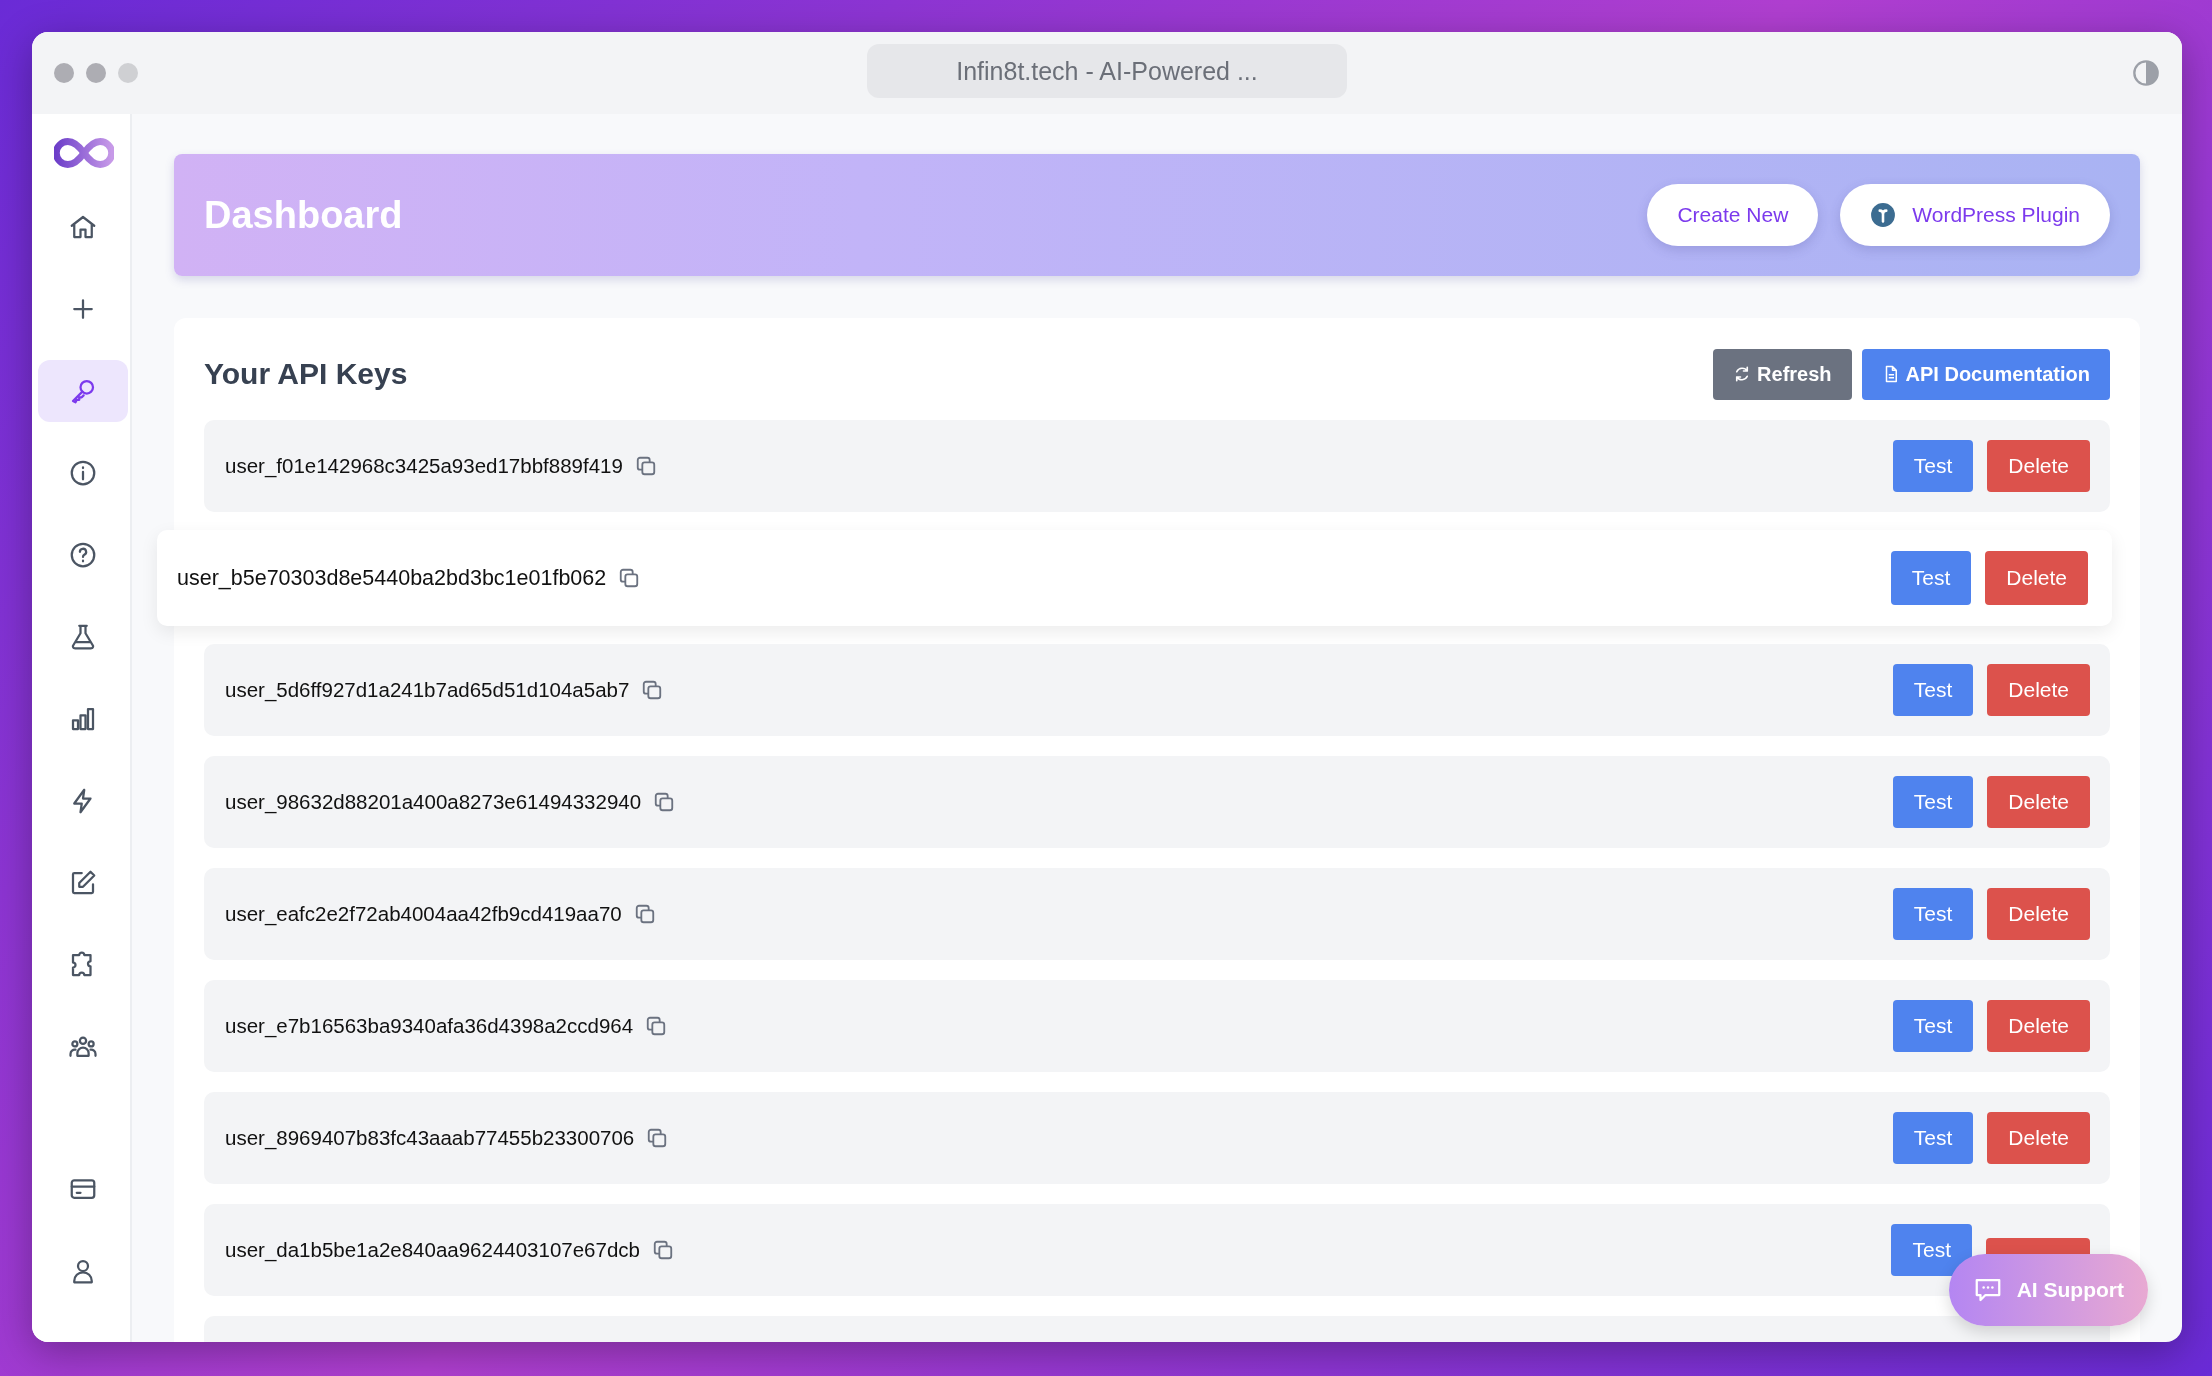 The image size is (2212, 1376). Describe the element at coordinates (423, 914) in the screenshot. I see `api-key-text: user_eafc2e2f72ab4004aa42fb9cd419aa70` at that location.